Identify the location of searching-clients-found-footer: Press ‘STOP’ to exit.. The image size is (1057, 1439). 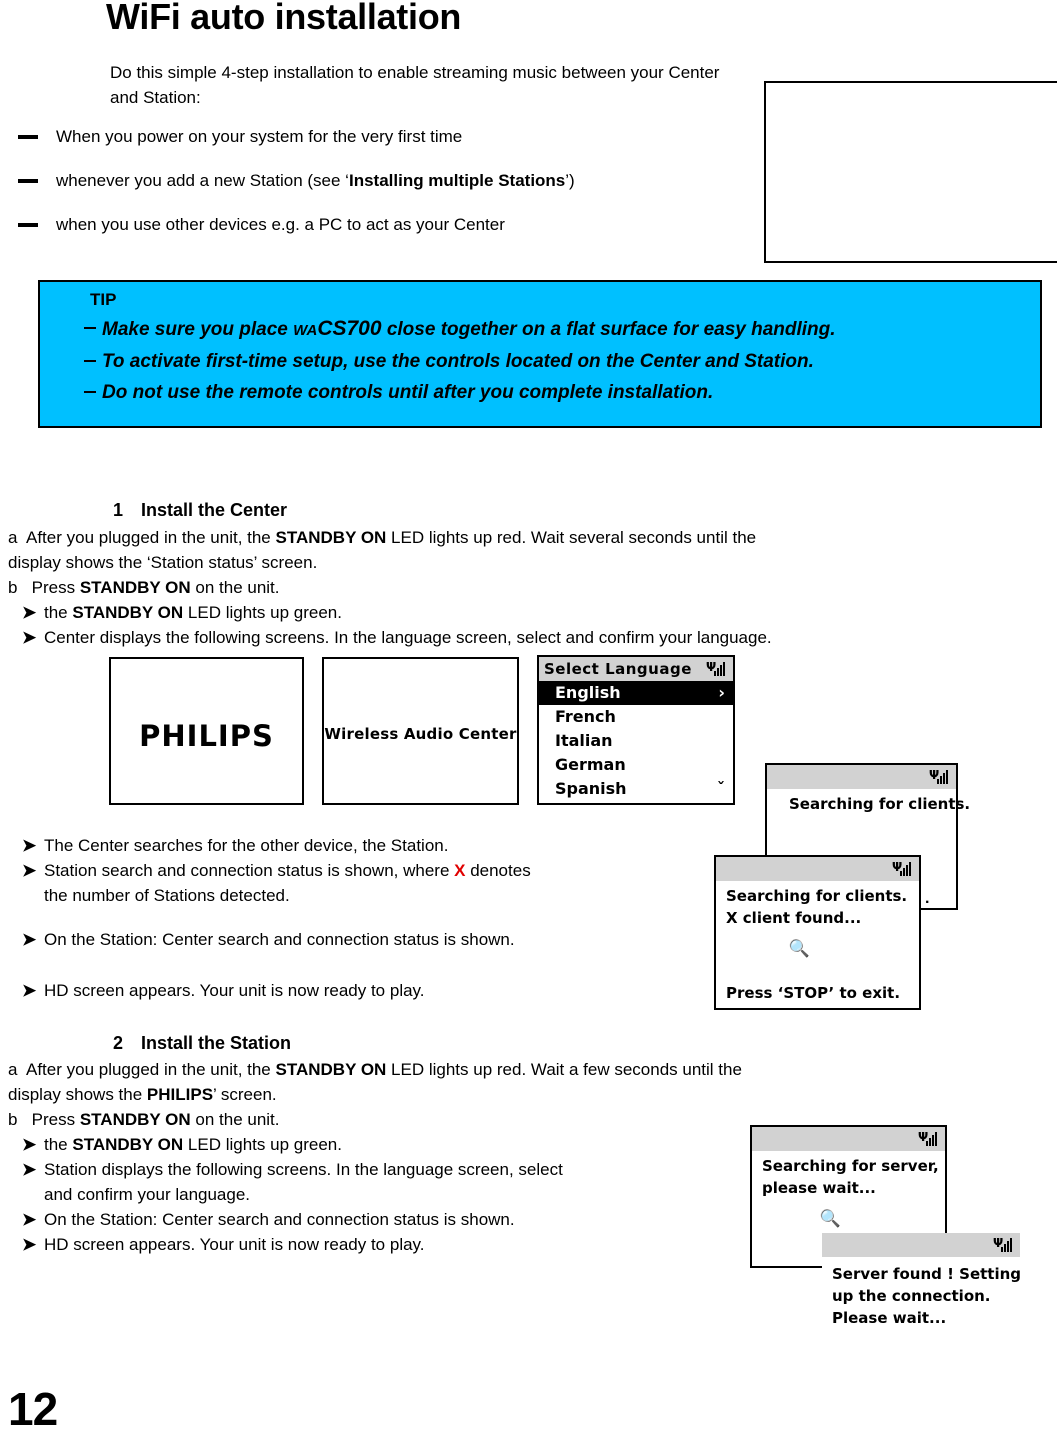
(813, 993).